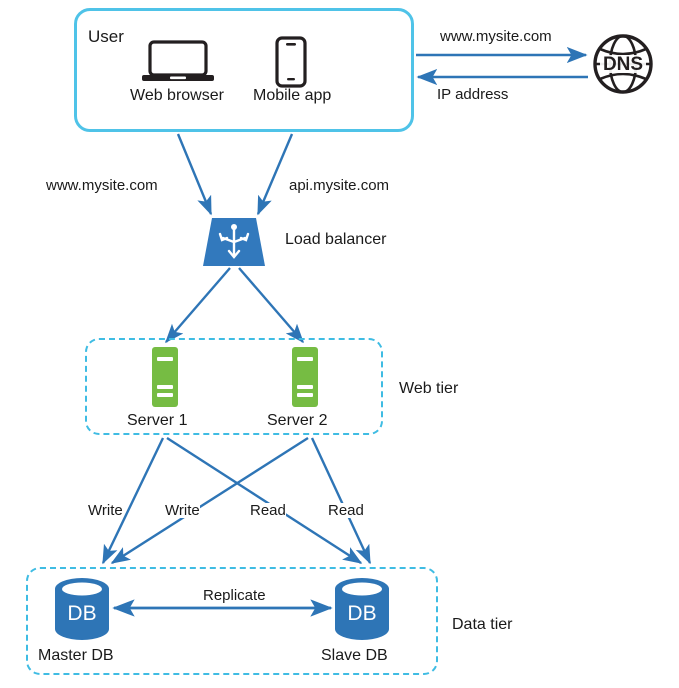 This screenshot has height=688, width=679. Describe the element at coordinates (339, 185) in the screenshot. I see `lb-inbound-label-api: api.mysite.com` at that location.